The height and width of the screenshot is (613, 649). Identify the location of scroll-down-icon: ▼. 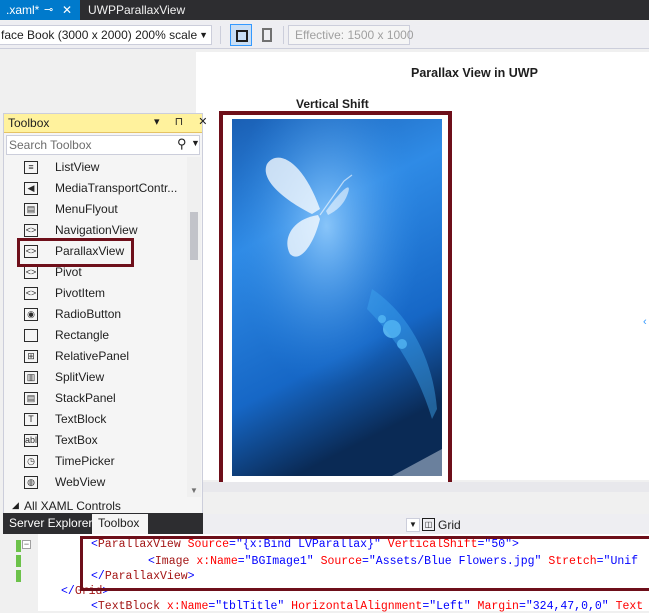
(194, 490).